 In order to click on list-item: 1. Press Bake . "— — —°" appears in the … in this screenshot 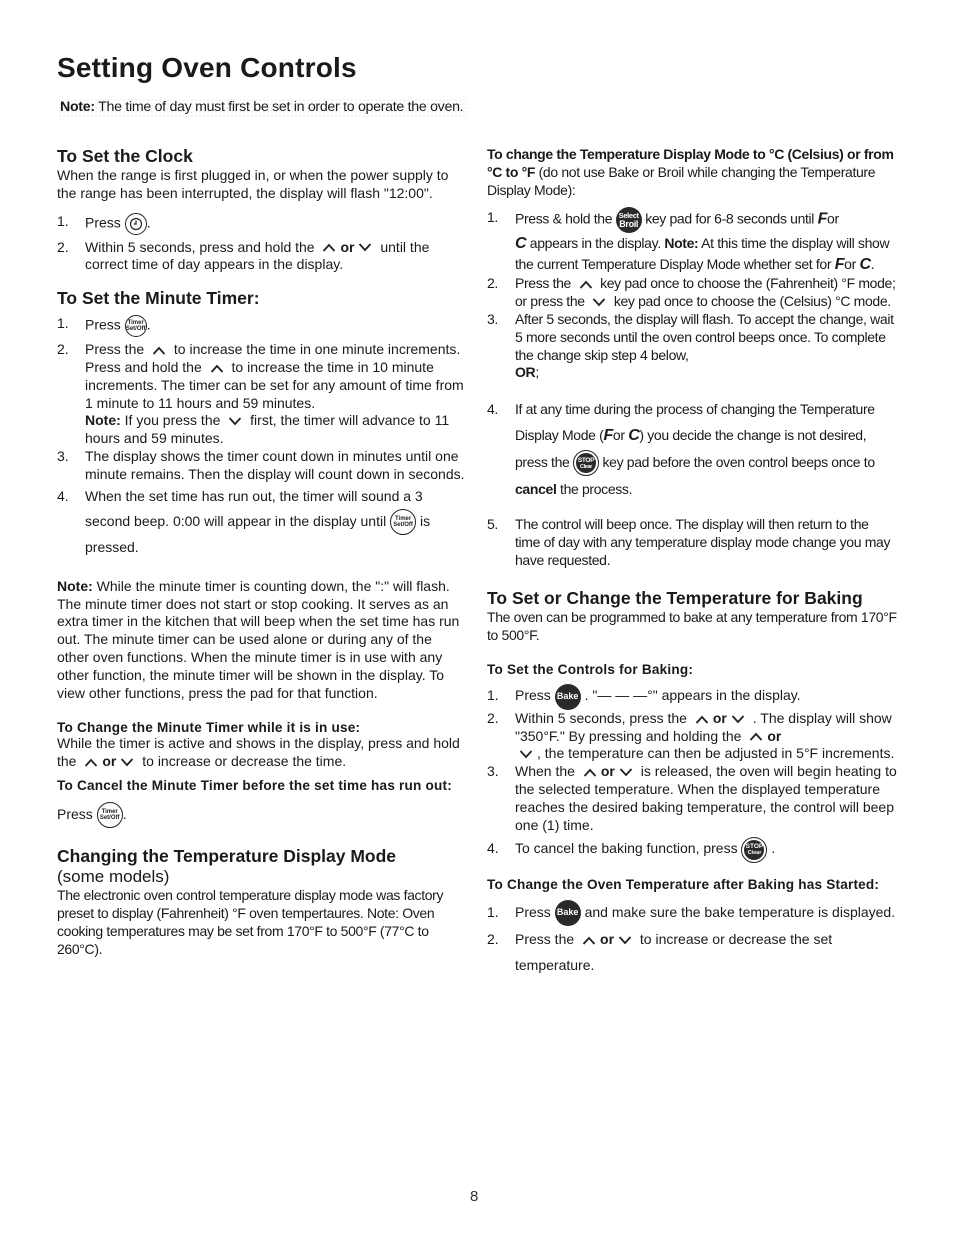, I will do `click(692, 696)`.